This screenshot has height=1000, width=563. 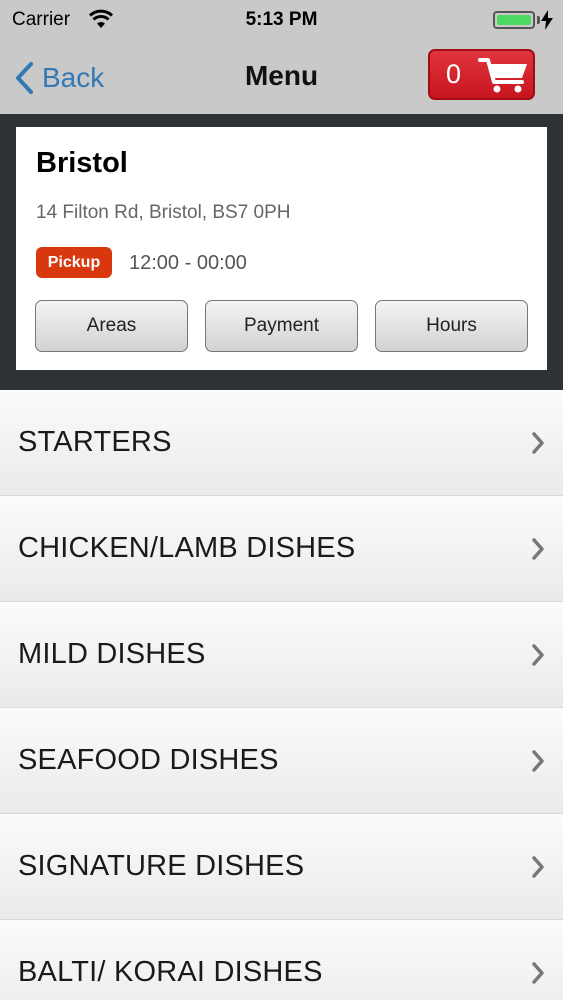 I want to click on opening-hours: 12:00 - 00:00, so click(x=188, y=263).